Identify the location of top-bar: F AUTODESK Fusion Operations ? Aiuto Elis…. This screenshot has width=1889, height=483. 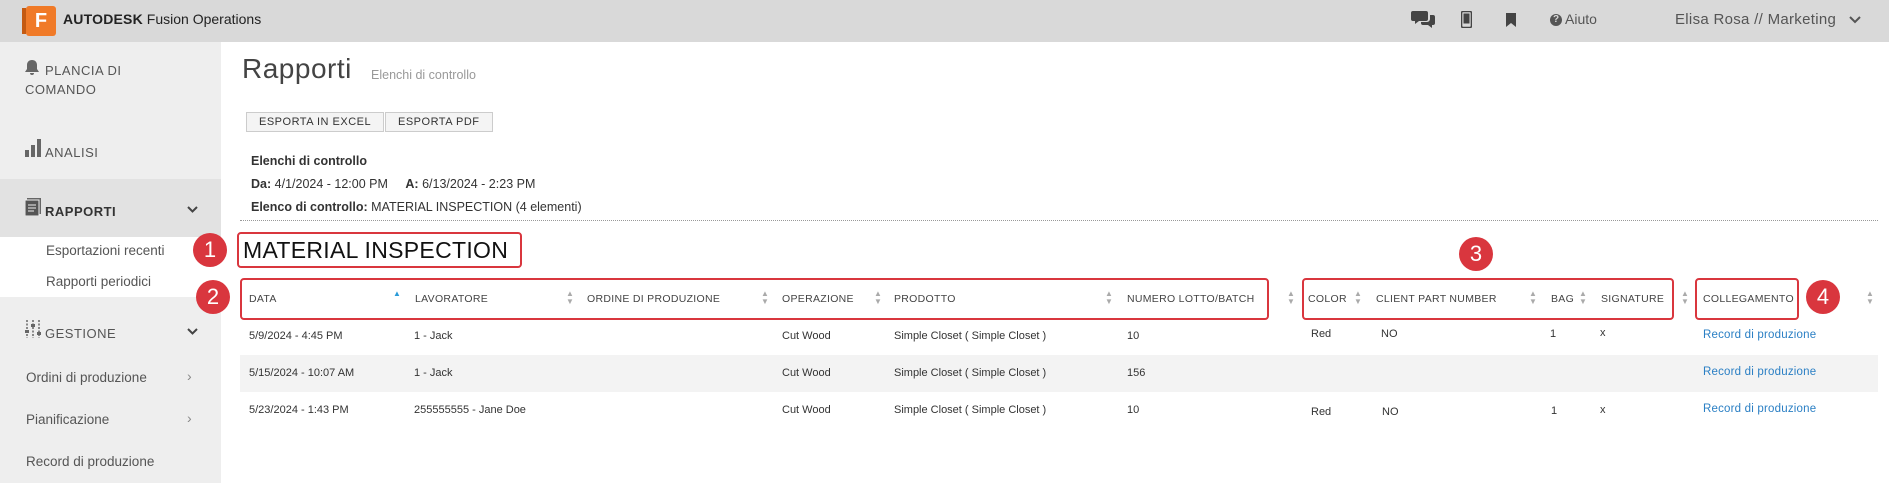
(944, 21).